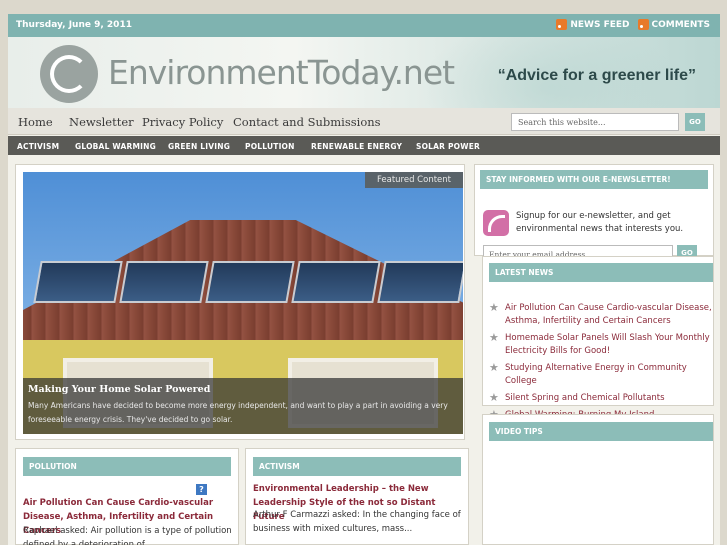 The width and height of the screenshot is (727, 545). Describe the element at coordinates (600, 24) in the screenshot. I see `news-feed-label: NEWS FEED` at that location.